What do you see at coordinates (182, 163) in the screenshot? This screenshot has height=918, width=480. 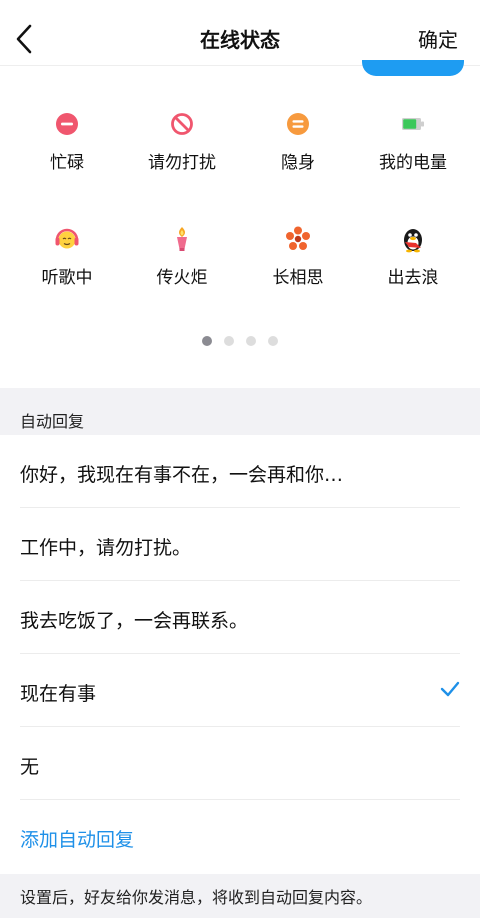 I see `status-label: 请勿打扰` at bounding box center [182, 163].